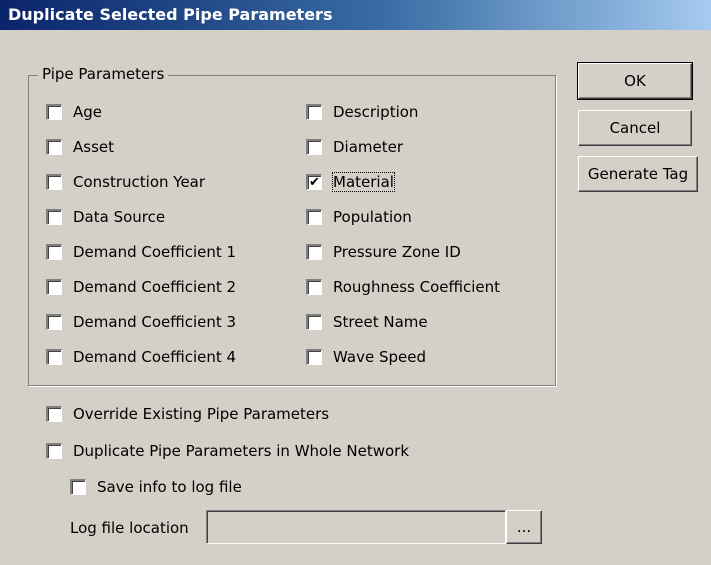 Image resolution: width=711 pixels, height=565 pixels. I want to click on ok-button: OK, so click(635, 81).